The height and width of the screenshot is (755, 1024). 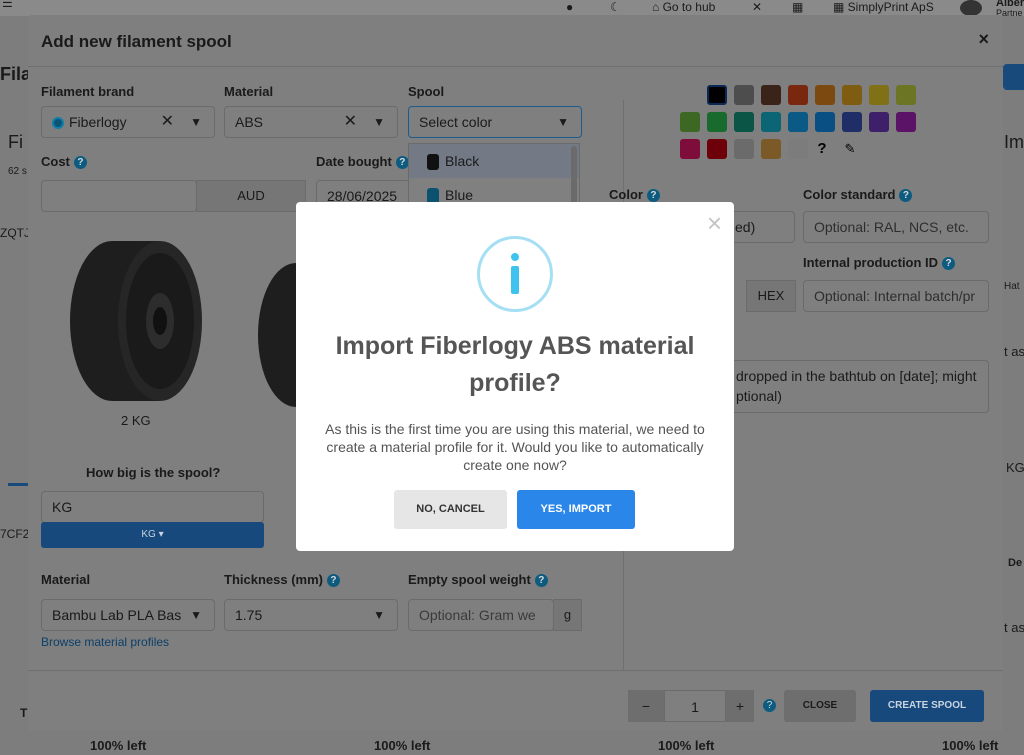 What do you see at coordinates (494, 161) in the screenshot?
I see `dropdown-option-black: Black` at bounding box center [494, 161].